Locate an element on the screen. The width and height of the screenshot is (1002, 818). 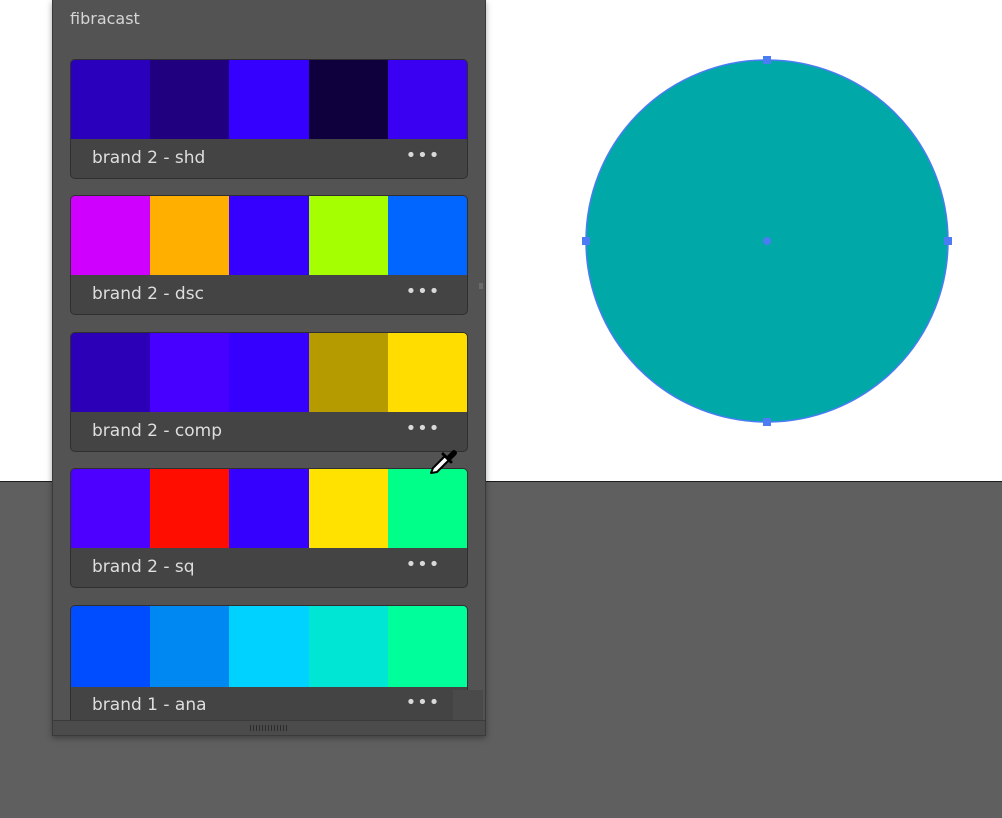
theme-card-brand-2-dsc: brand 2 - dsc ••• is located at coordinates (269, 255).